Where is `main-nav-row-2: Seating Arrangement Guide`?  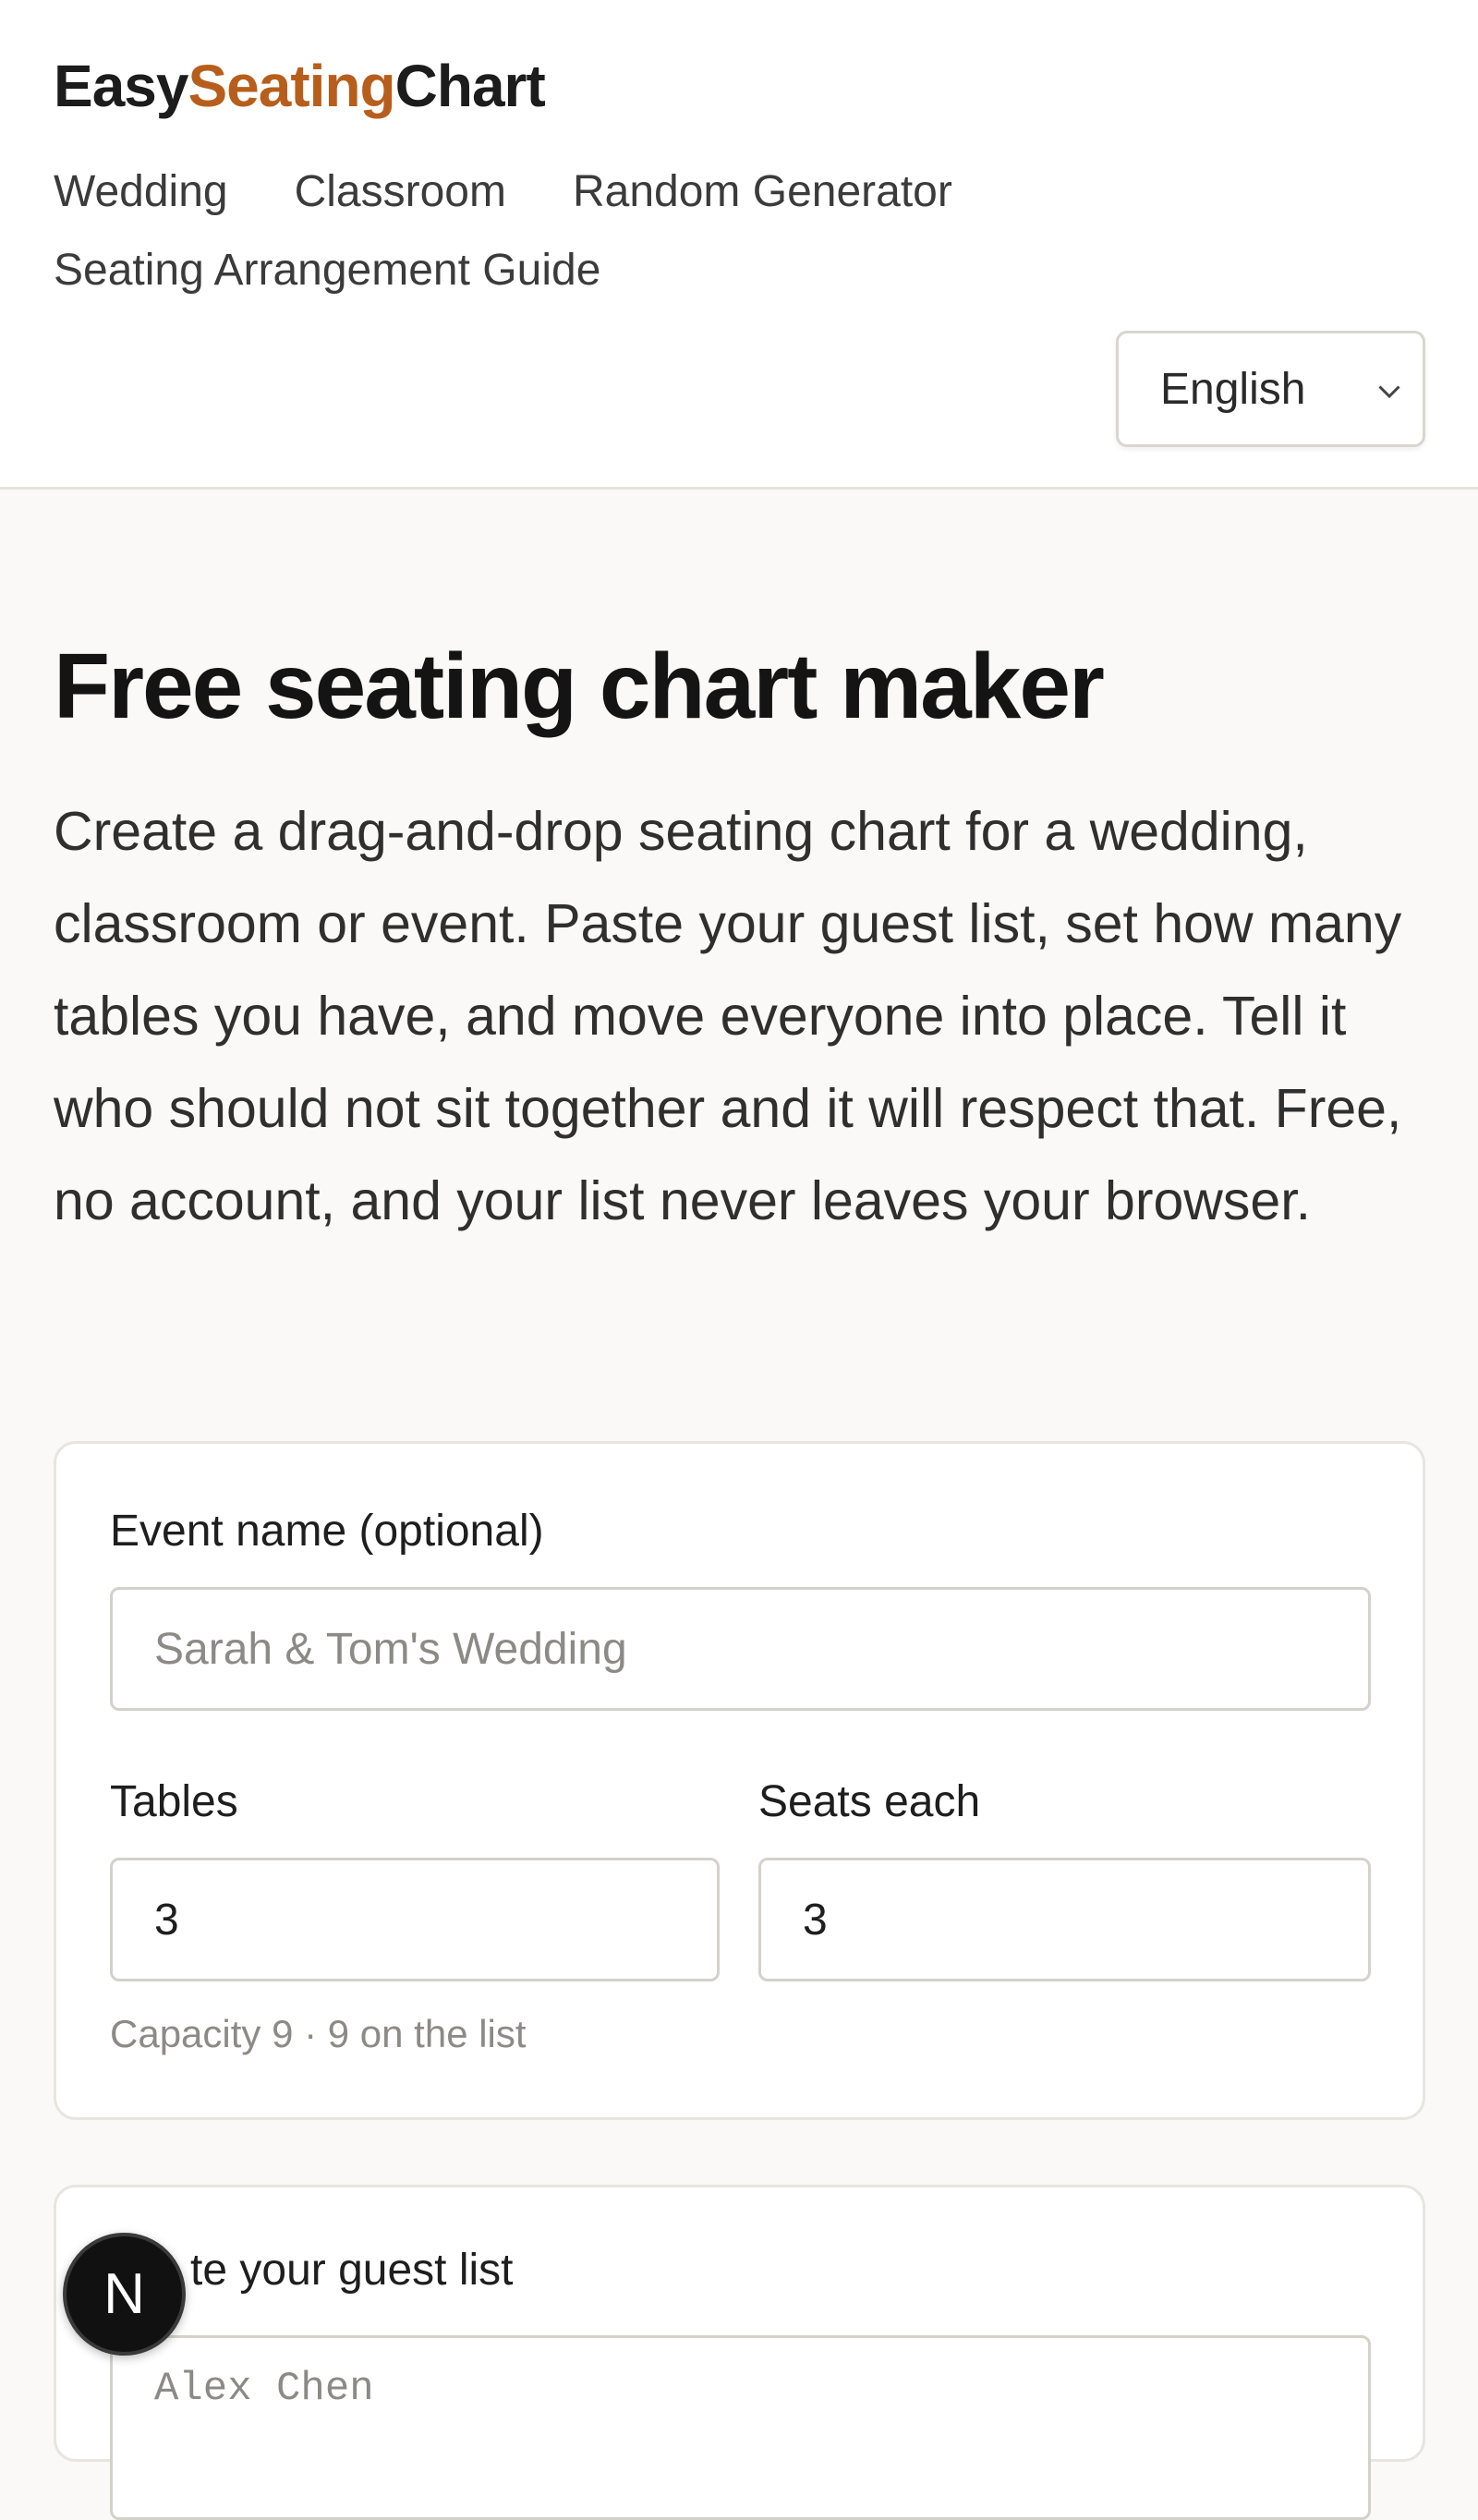 main-nav-row-2: Seating Arrangement Guide is located at coordinates (327, 270).